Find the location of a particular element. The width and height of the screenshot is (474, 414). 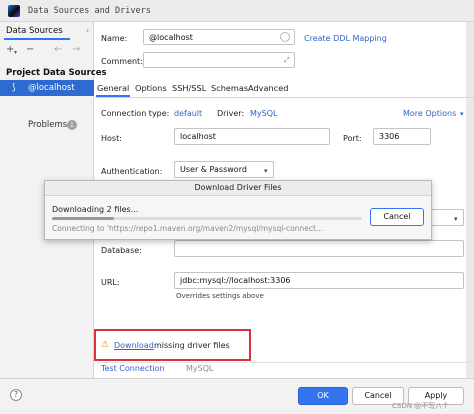

tab-schemas: Schemas is located at coordinates (229, 88).